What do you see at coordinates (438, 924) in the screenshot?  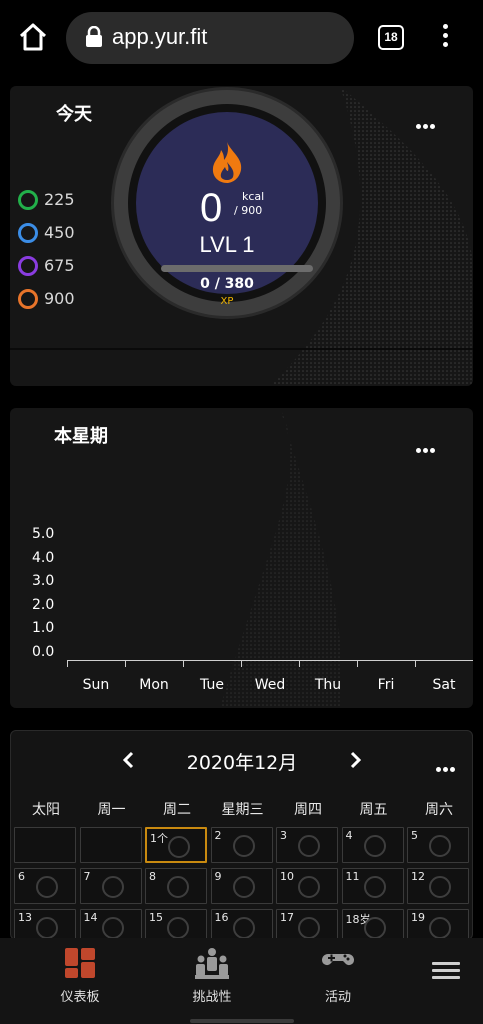 I see `calendar-day: 19` at bounding box center [438, 924].